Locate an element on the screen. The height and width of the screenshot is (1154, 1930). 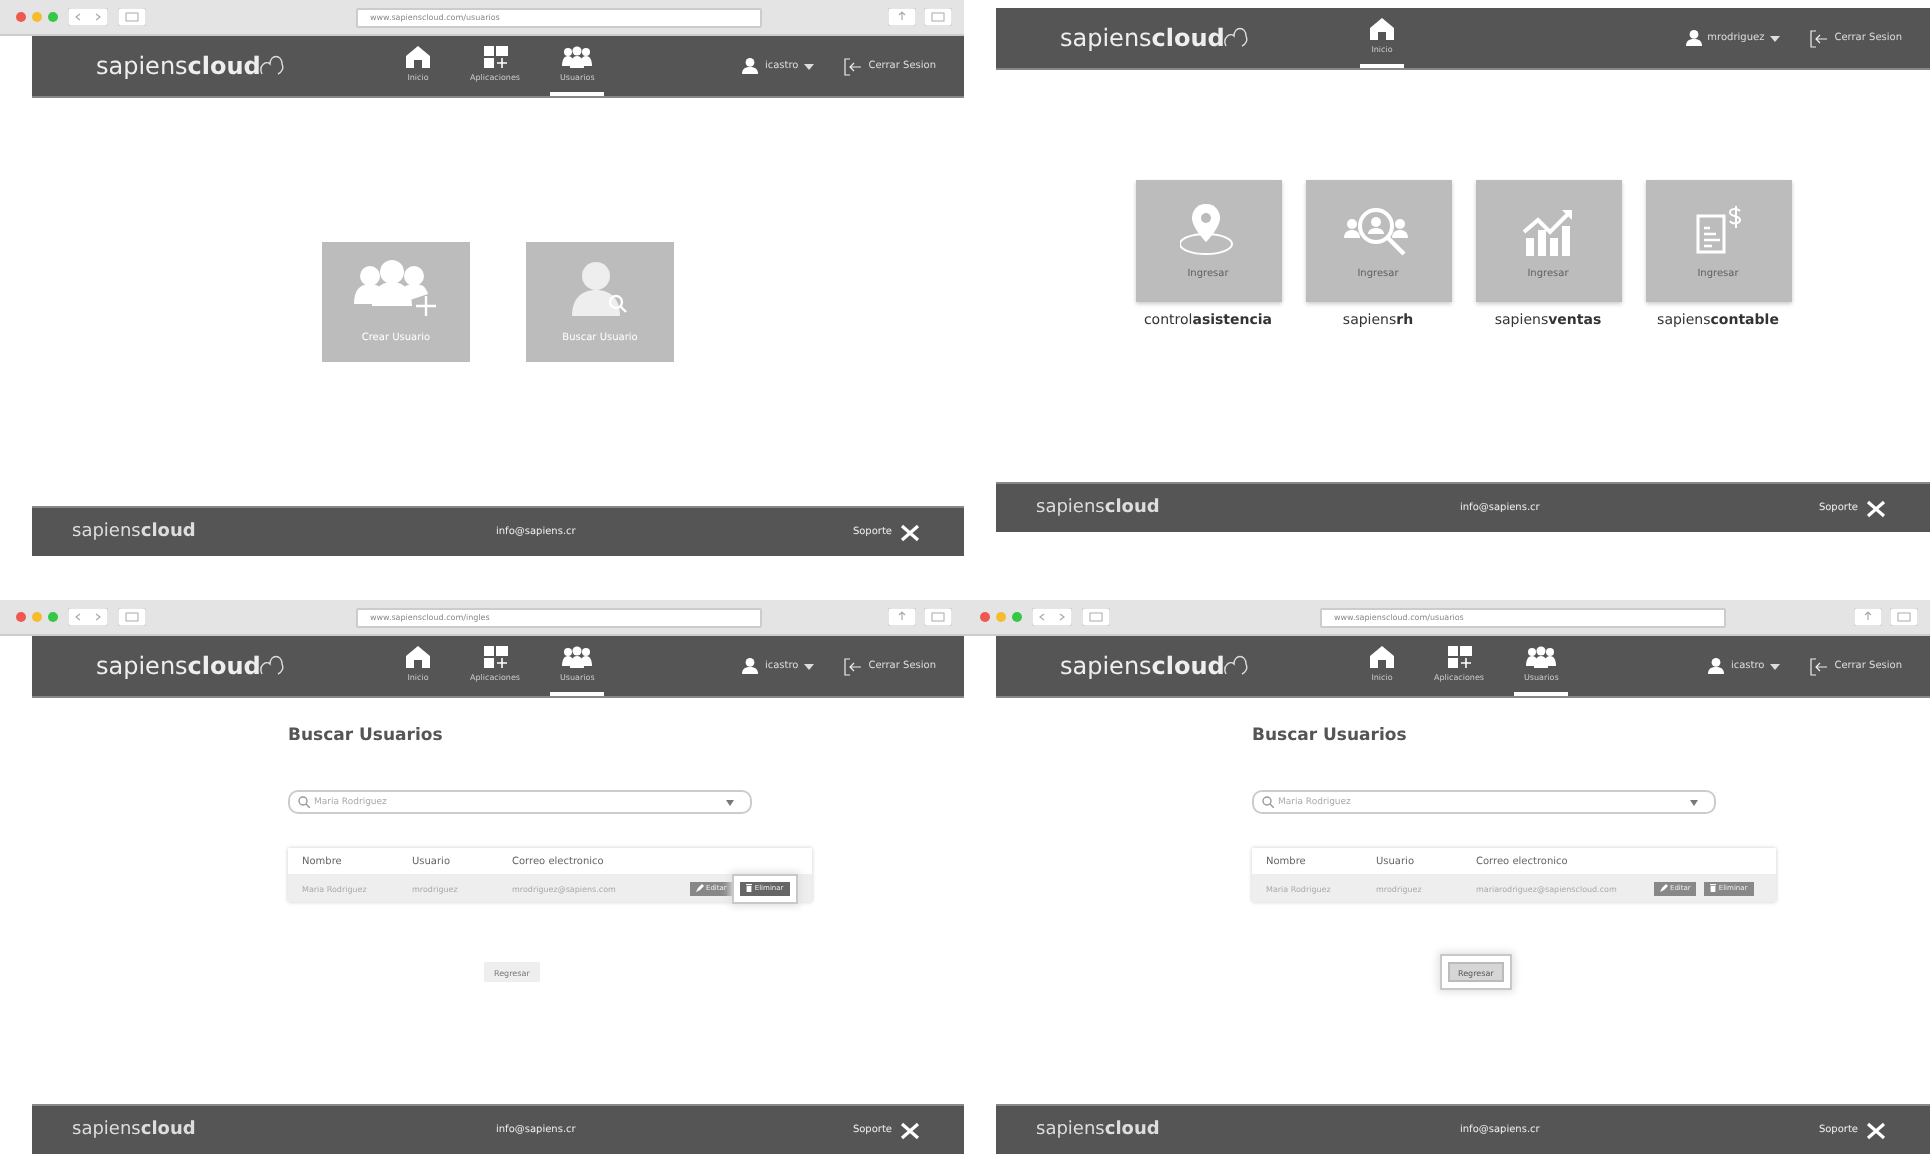
map-pin-icon is located at coordinates (1208, 229).